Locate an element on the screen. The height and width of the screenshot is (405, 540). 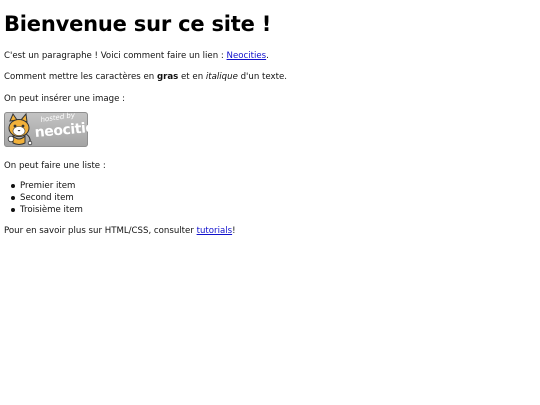
list-item-label: Troisième item is located at coordinates (51, 210).